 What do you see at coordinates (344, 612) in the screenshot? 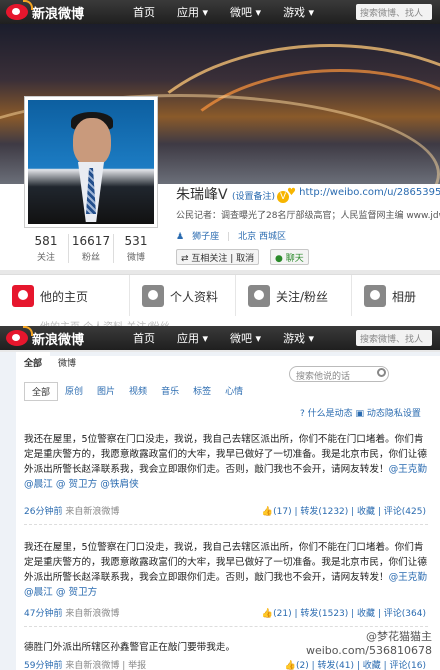
I see `post-actions: 👍(21) | 转发(1523) | 收藏 | 评论(364)` at bounding box center [344, 612].